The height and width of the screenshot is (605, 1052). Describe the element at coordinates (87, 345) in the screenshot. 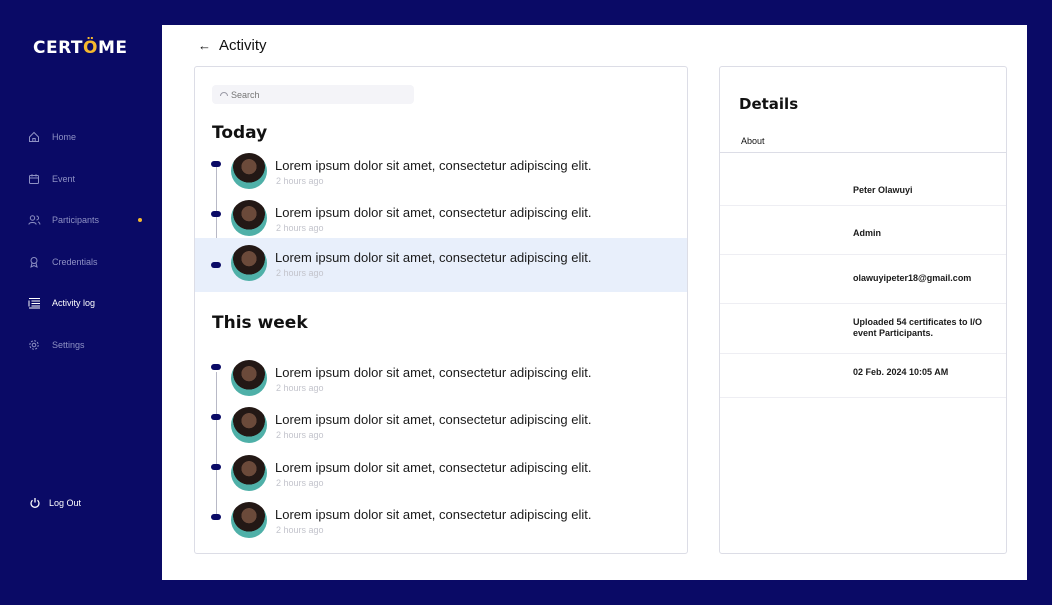

I see `sidebar-item-settings: Settings` at that location.